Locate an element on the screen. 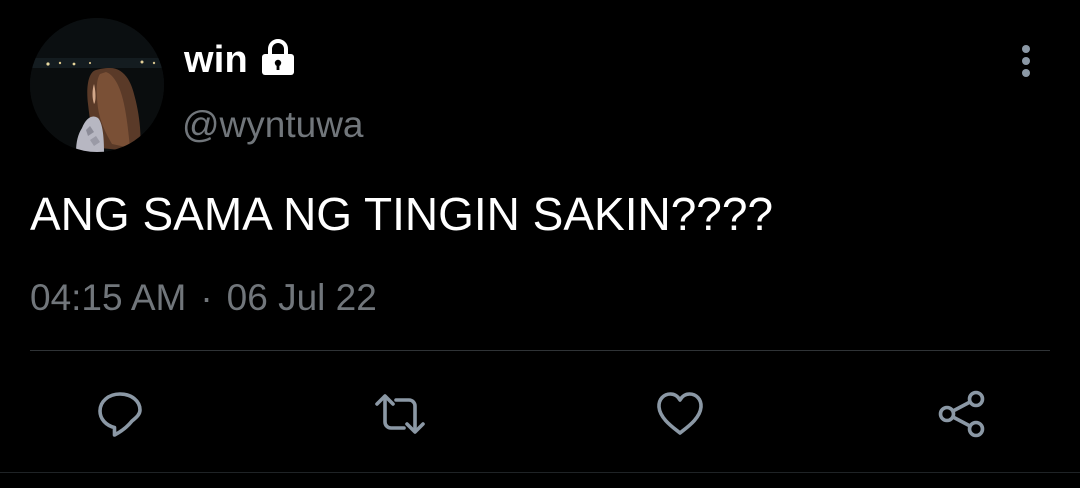 This screenshot has height=488, width=1080. tweet-text: ANG SAMA NG TINGIN SAKIN???? is located at coordinates (402, 214).